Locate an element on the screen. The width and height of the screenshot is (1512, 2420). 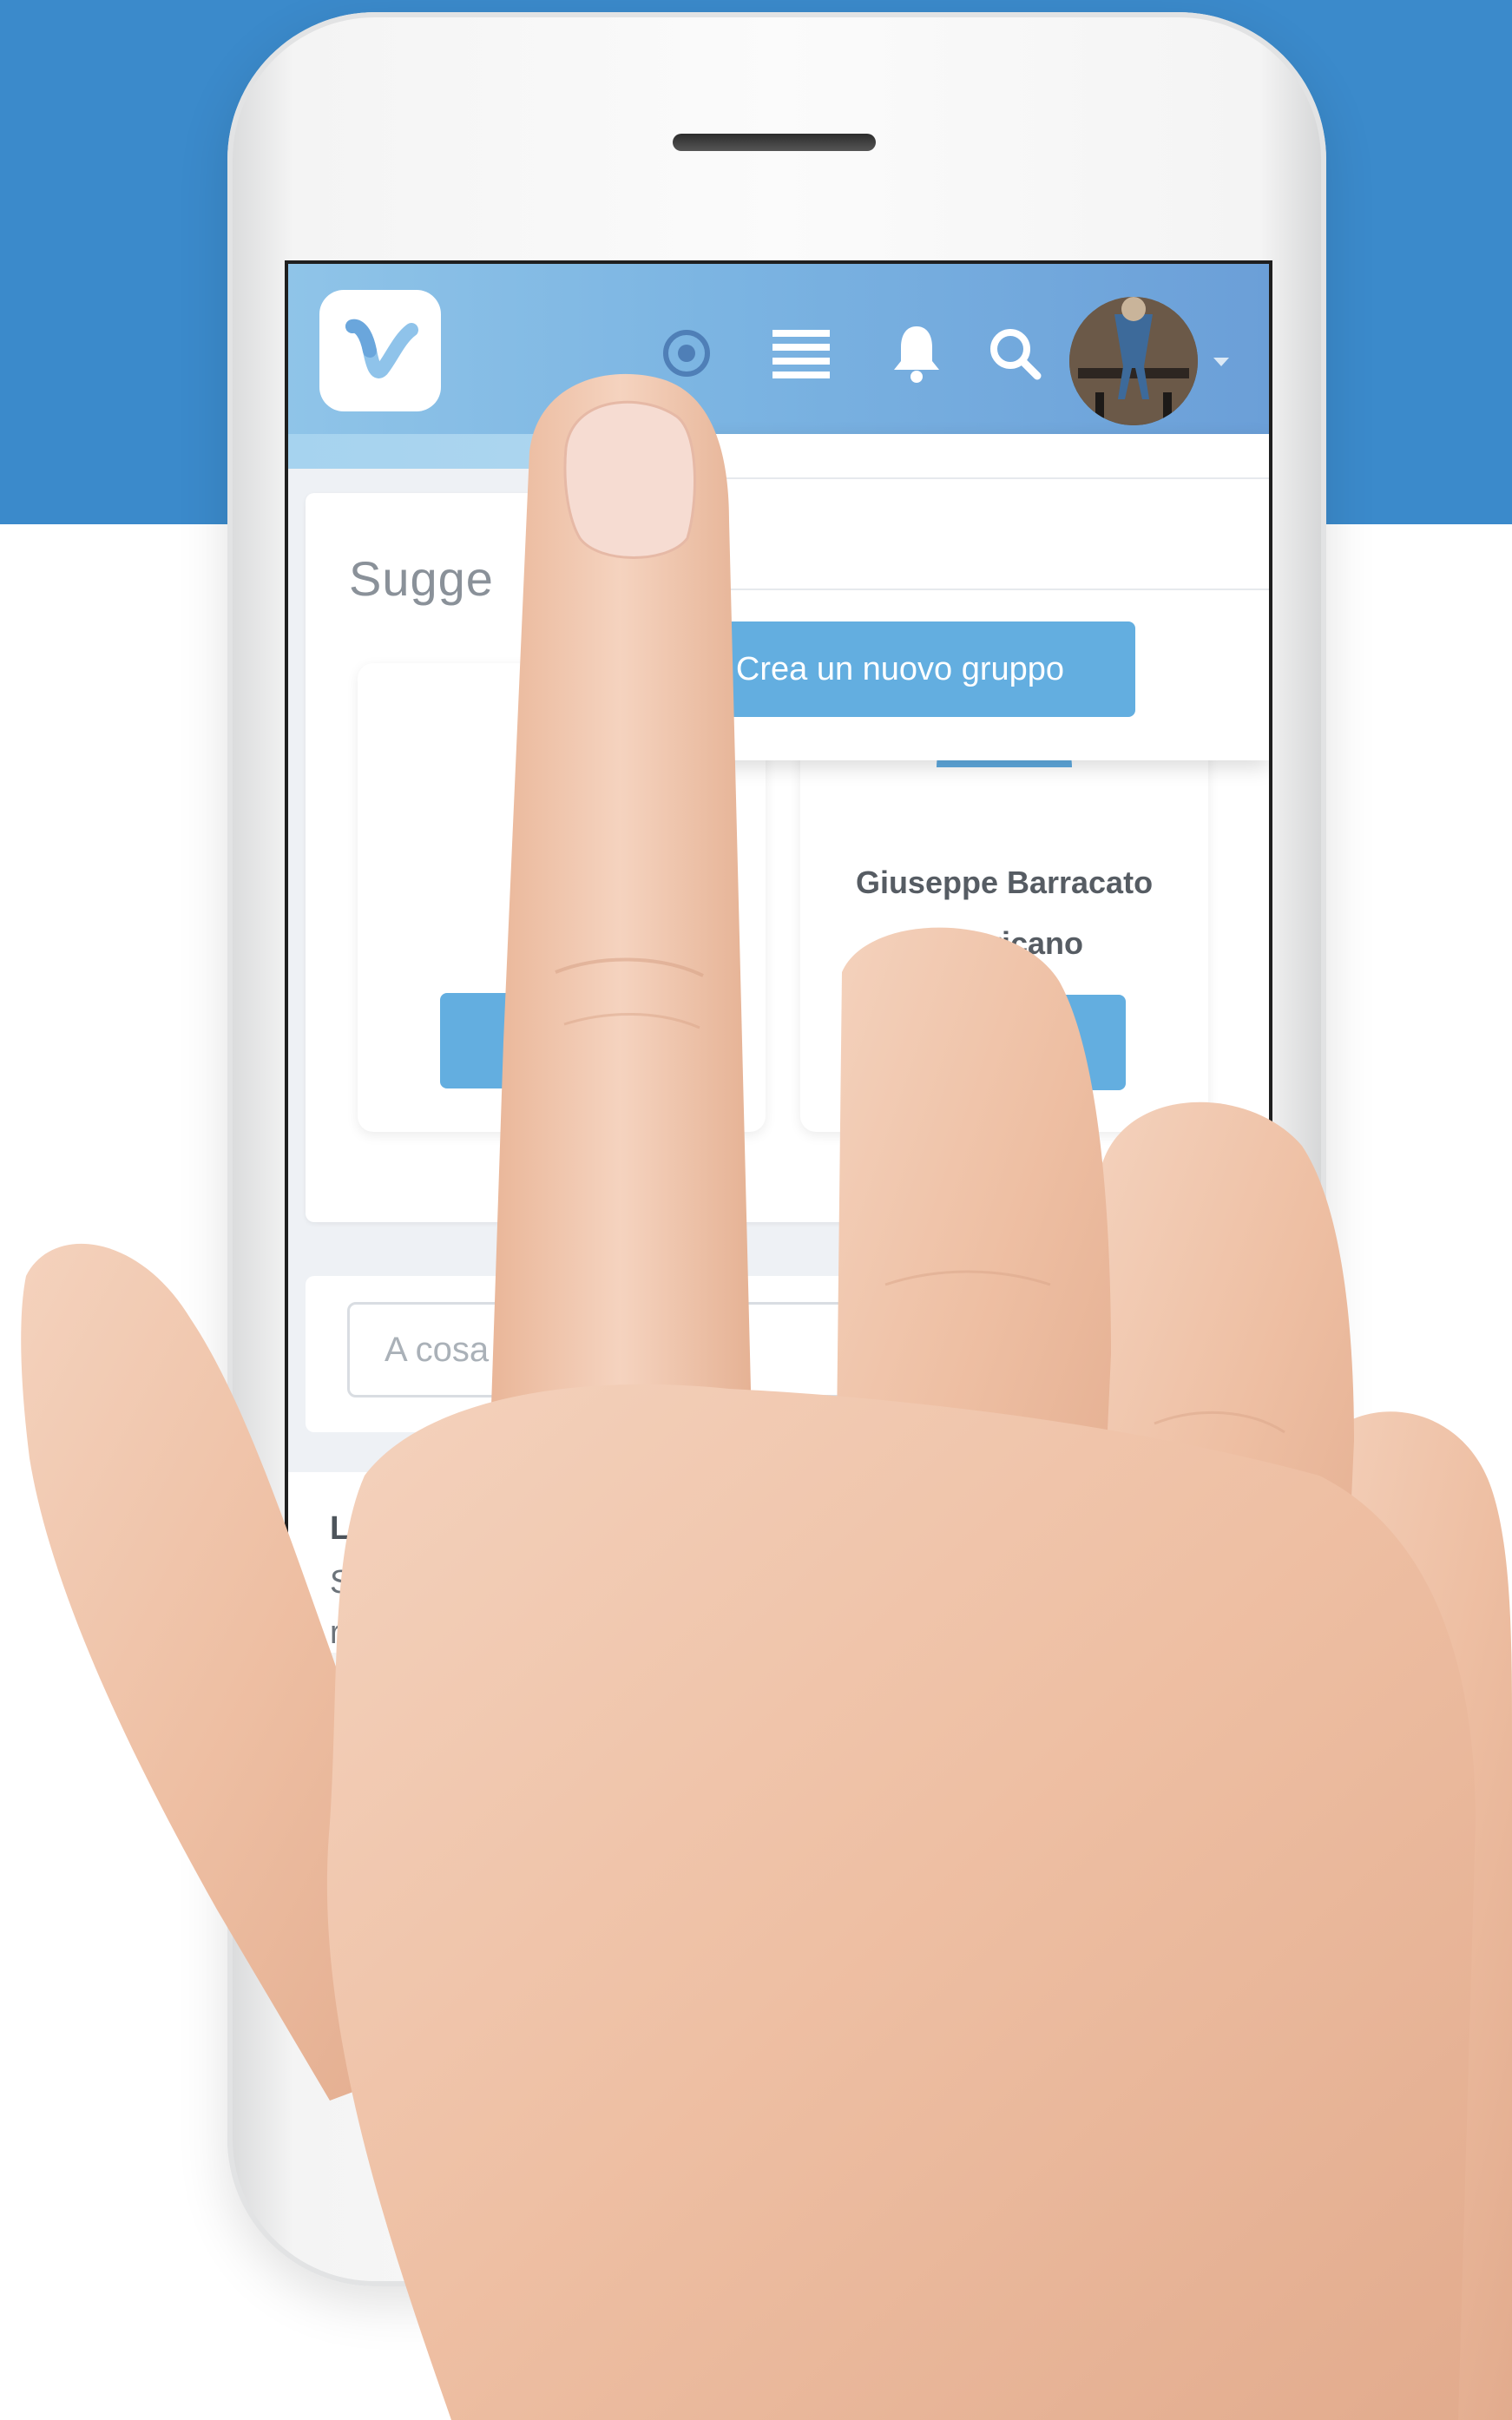
bacheca-card: La tua b Scrivi q ruppo is located at coordinates (778, 1563).